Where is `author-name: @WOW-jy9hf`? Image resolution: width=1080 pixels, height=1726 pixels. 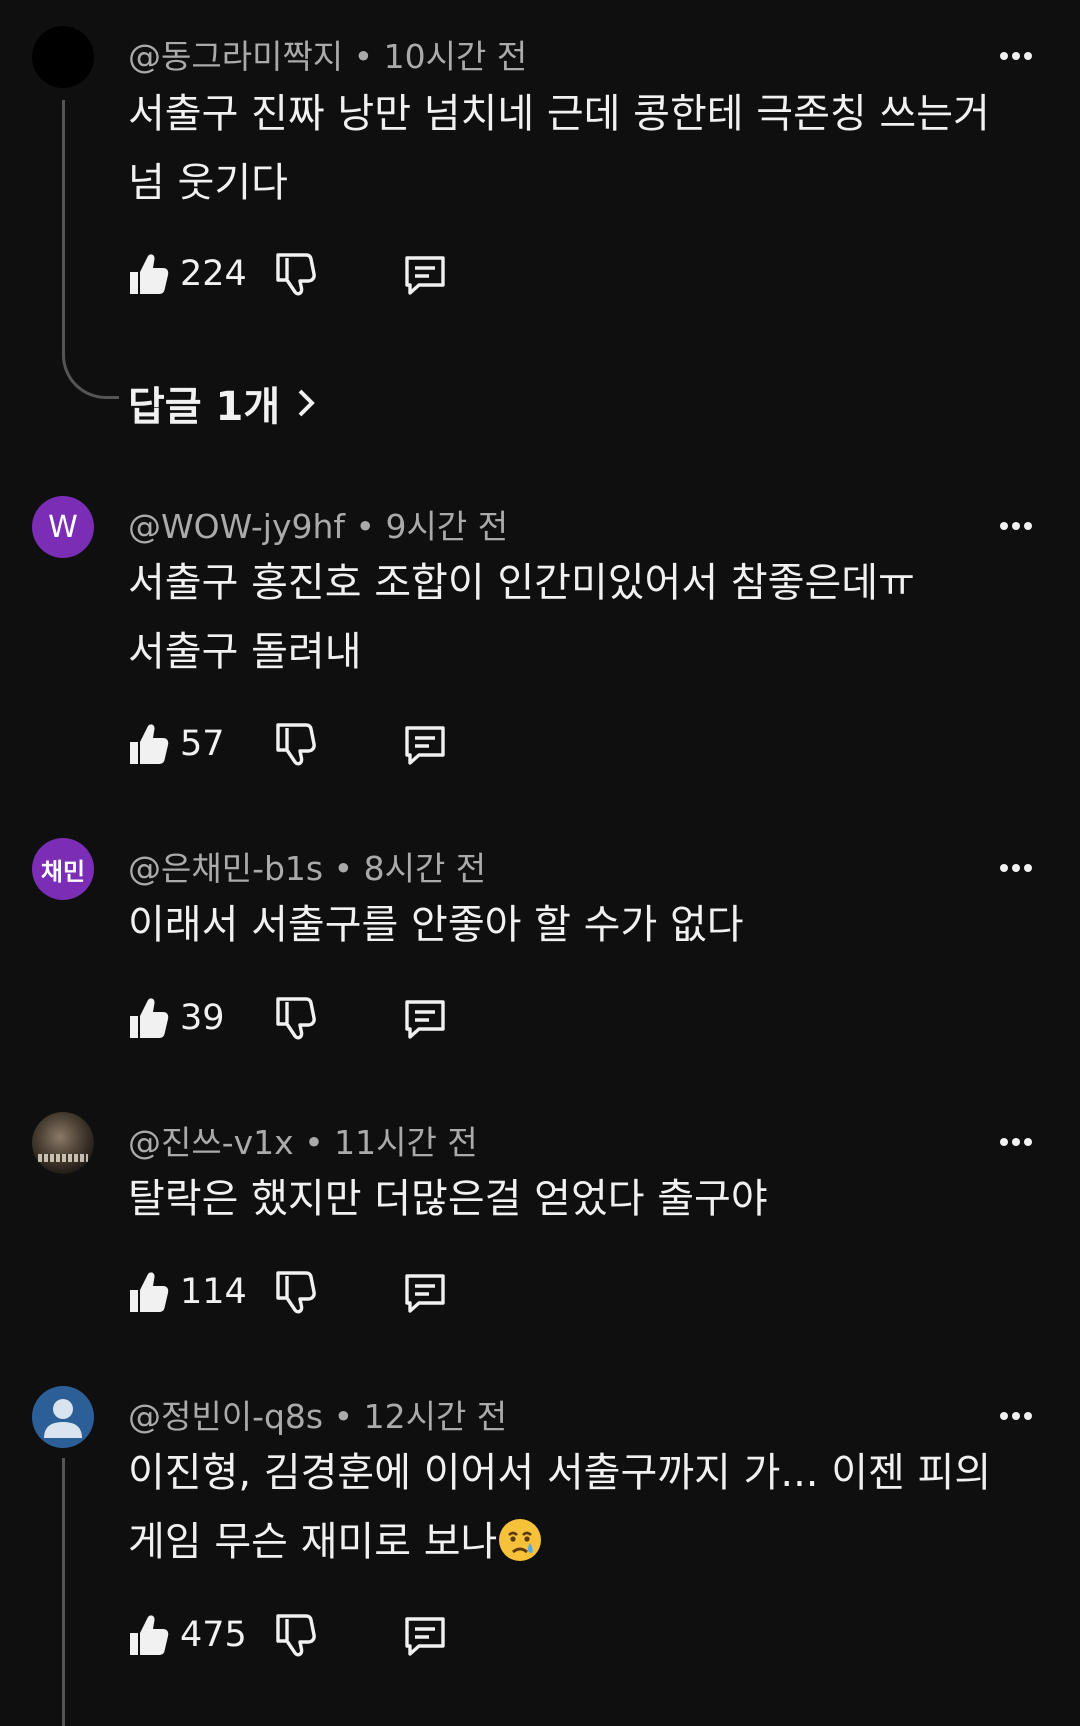
author-name: @WOW-jy9hf is located at coordinates (236, 526).